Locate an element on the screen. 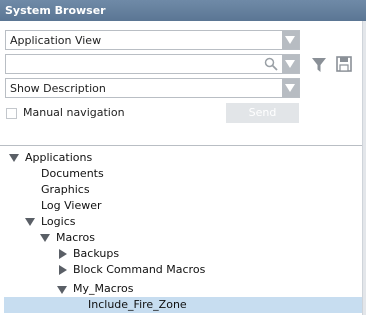 The height and width of the screenshot is (315, 366). search-input is located at coordinates (152, 64).